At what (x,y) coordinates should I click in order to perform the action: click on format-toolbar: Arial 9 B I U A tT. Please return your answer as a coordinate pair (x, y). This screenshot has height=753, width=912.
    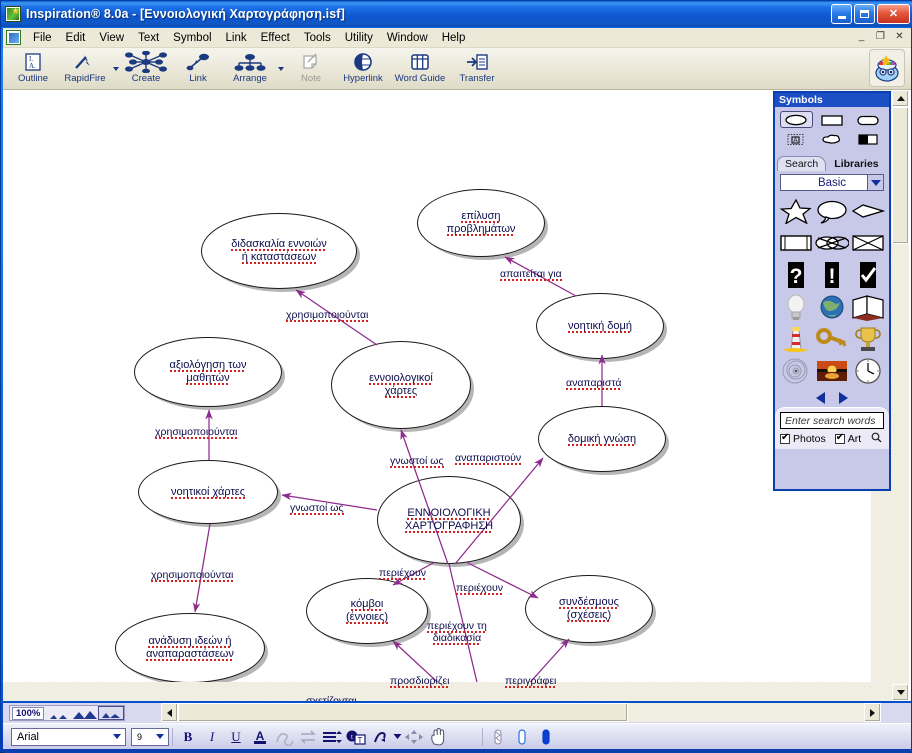
    Looking at the image, I should click on (457, 736).